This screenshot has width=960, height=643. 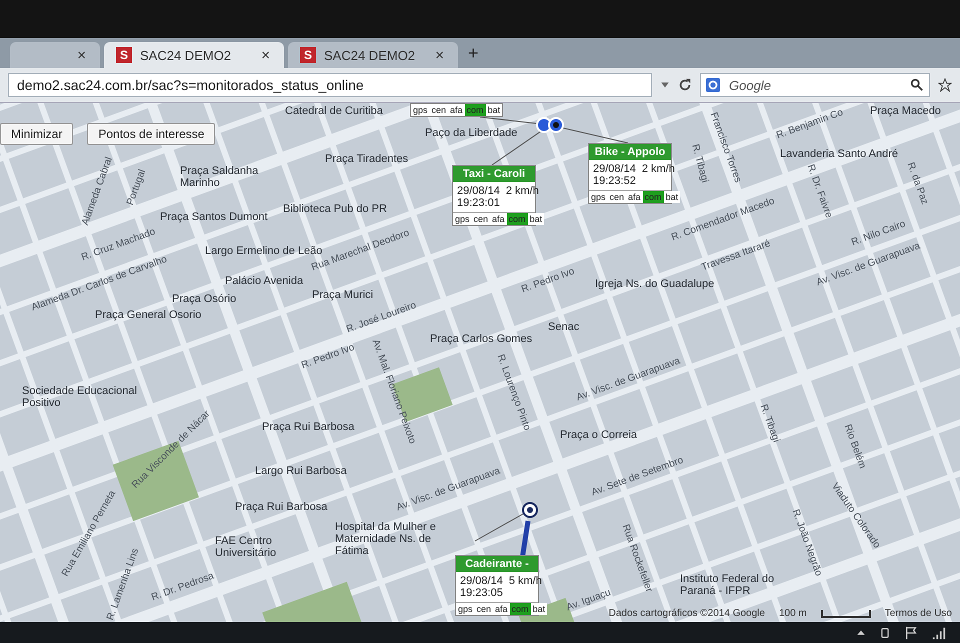 I want to click on place-label: Hospital da Mulher e Maternidade Ns. de Fátima, so click(x=386, y=539).